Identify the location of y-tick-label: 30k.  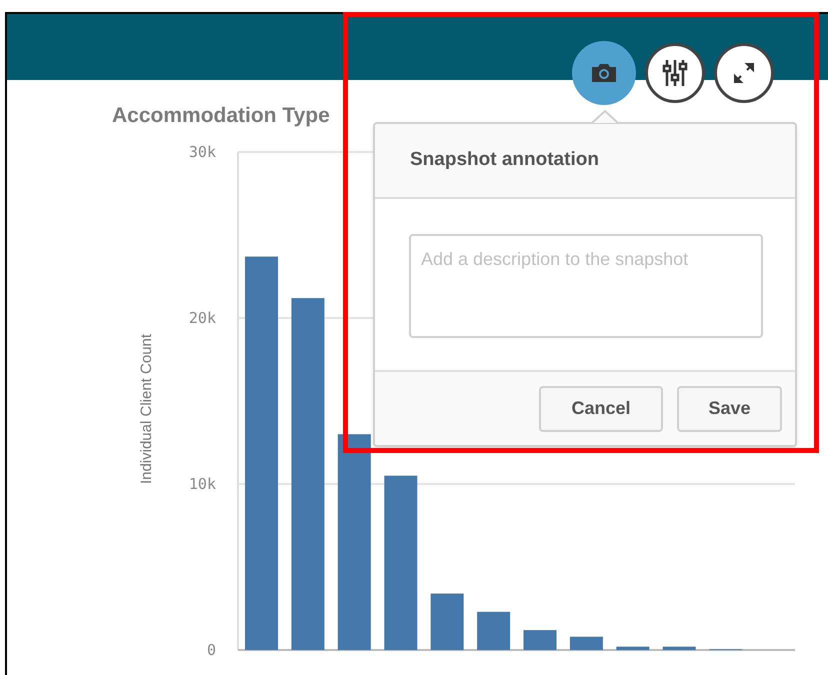
(202, 152).